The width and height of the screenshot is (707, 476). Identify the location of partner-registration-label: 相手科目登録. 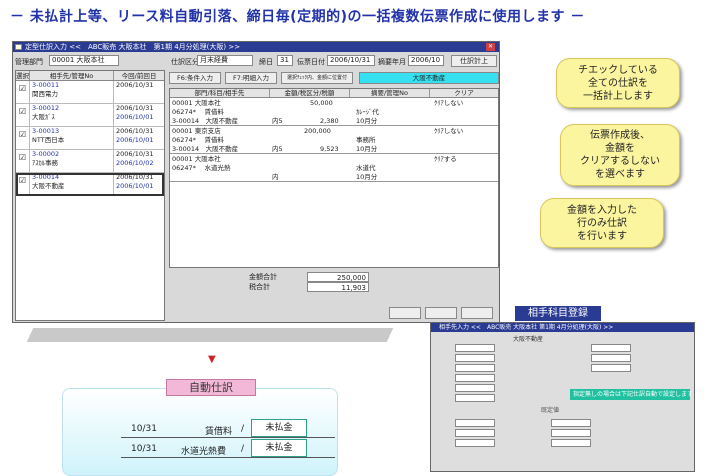
(558, 313).